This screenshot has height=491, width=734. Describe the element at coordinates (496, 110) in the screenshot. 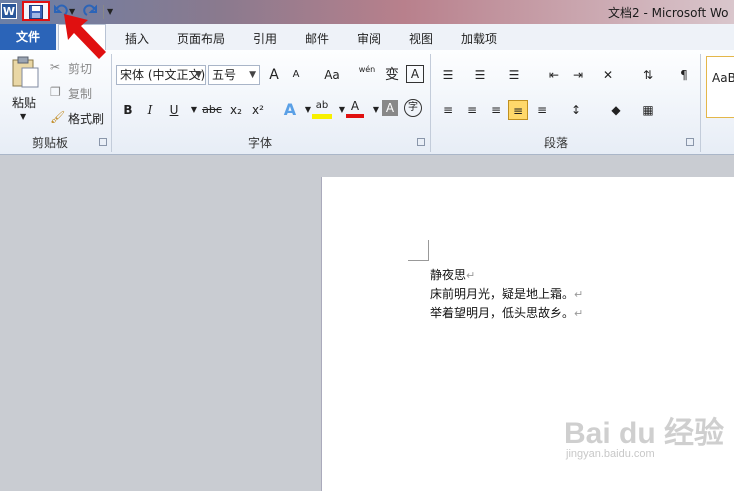

I see `align-right-icon: ≡` at that location.